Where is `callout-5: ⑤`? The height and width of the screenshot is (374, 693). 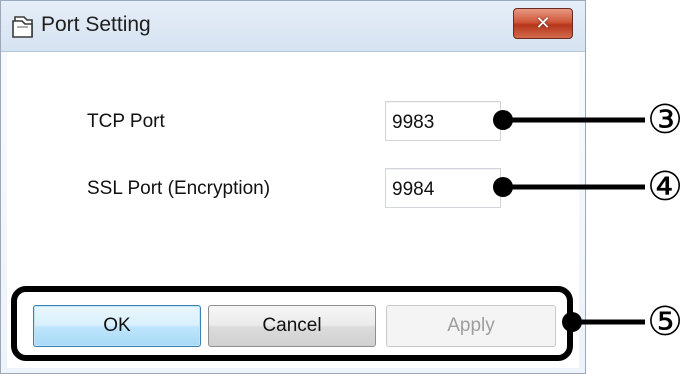 callout-5: ⑤ is located at coordinates (665, 322).